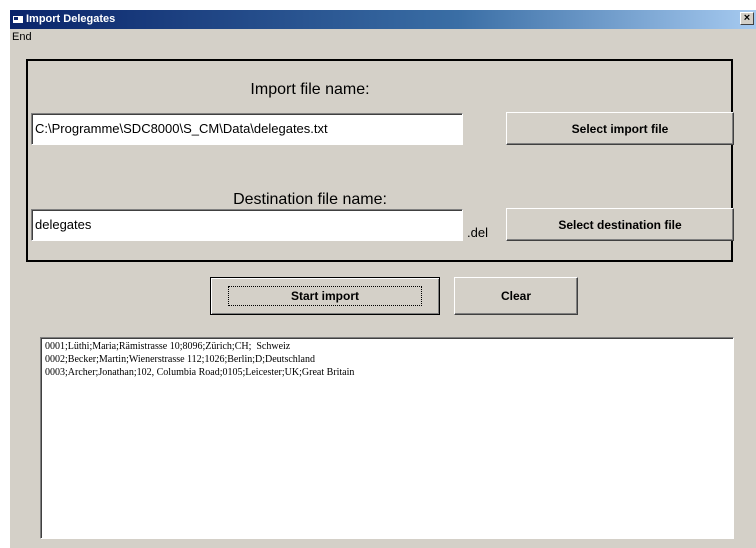 This screenshot has width=756, height=548. I want to click on destination-file-label: Destination file name:, so click(310, 199).